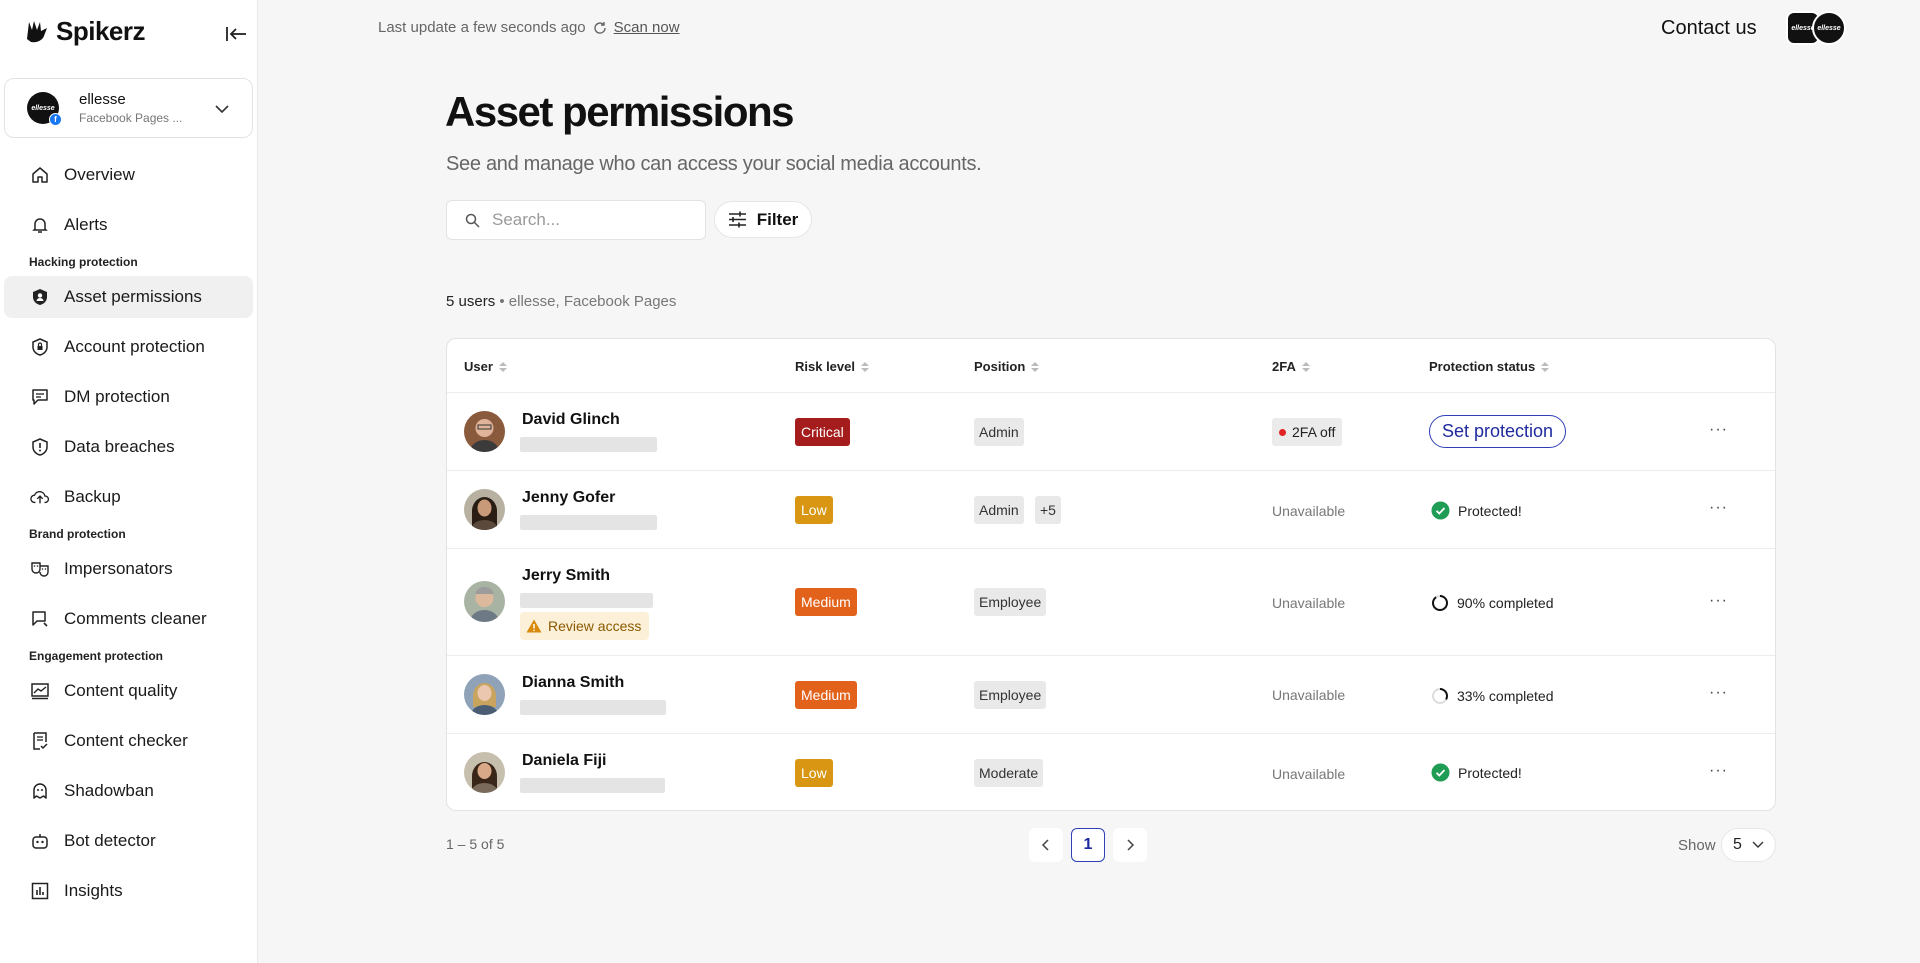 This screenshot has height=963, width=1920. Describe the element at coordinates (814, 773) in the screenshot. I see `risk-badge: Low` at that location.